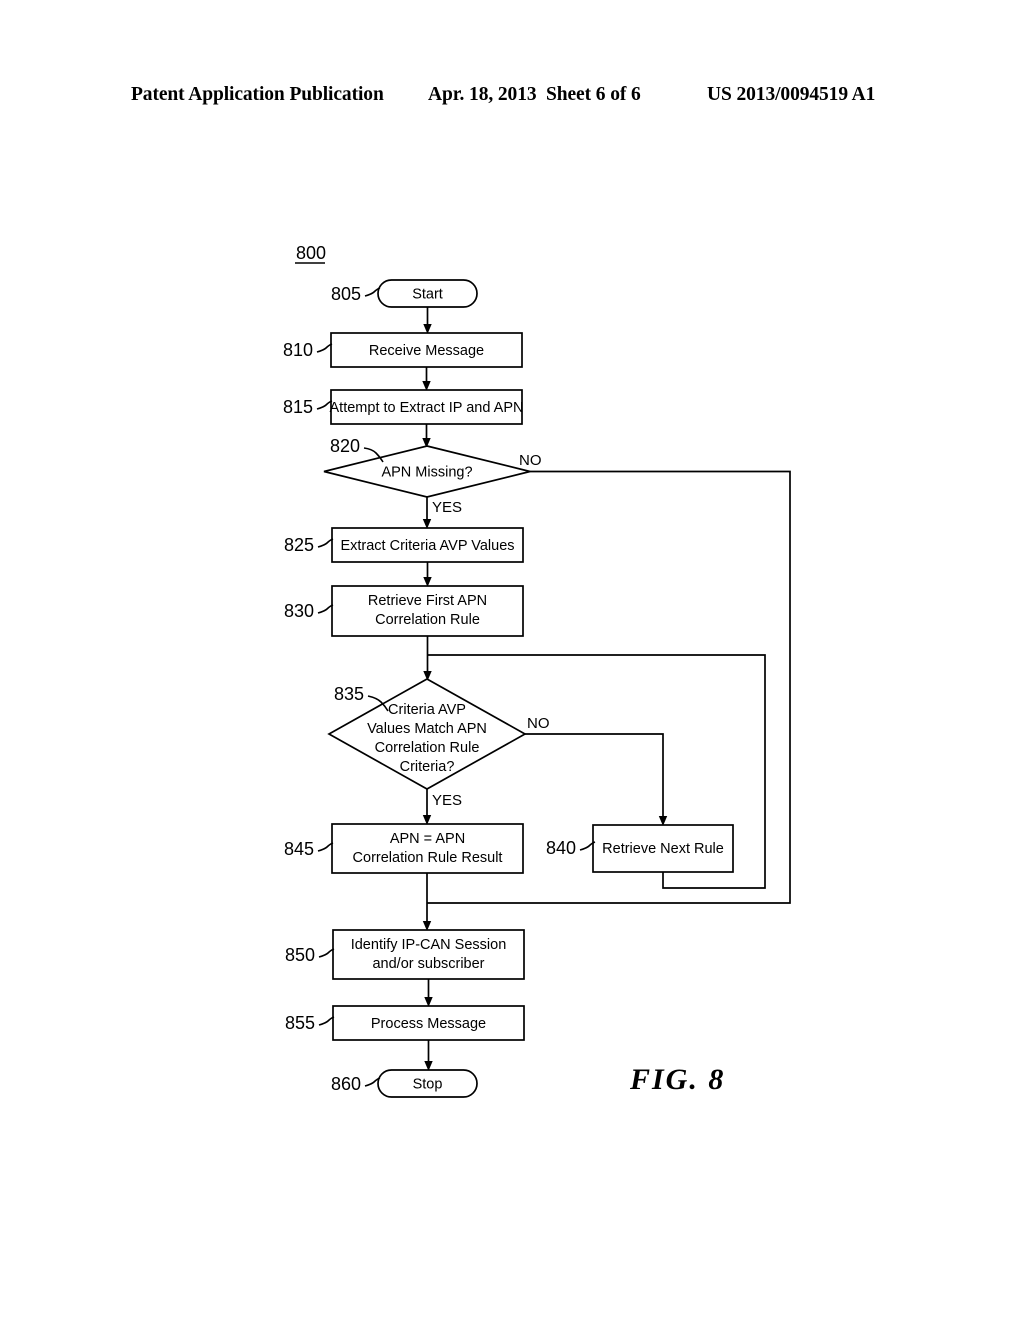 Image resolution: width=1024 pixels, height=1320 pixels. What do you see at coordinates (427, 748) in the screenshot?
I see `node-decision-835-label-line3: Correlation Rule` at bounding box center [427, 748].